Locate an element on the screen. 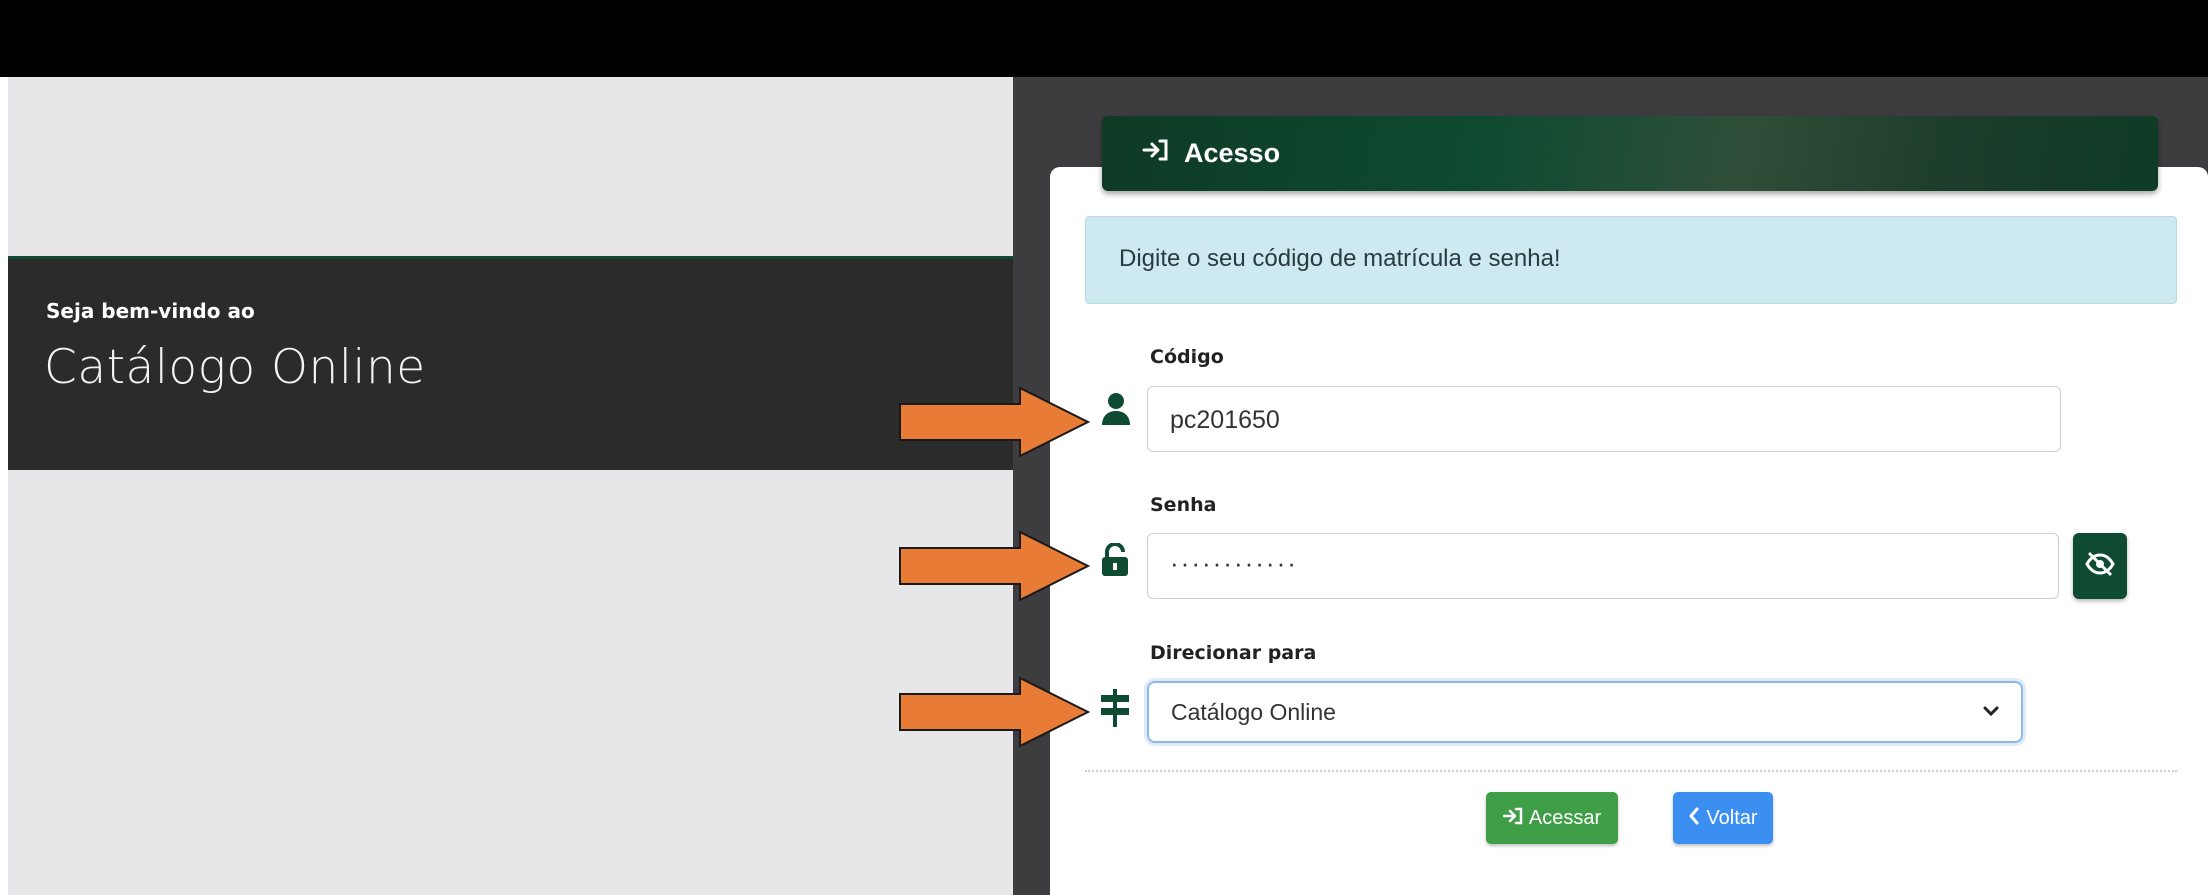  codigo-input: pc201650 is located at coordinates (1604, 419).